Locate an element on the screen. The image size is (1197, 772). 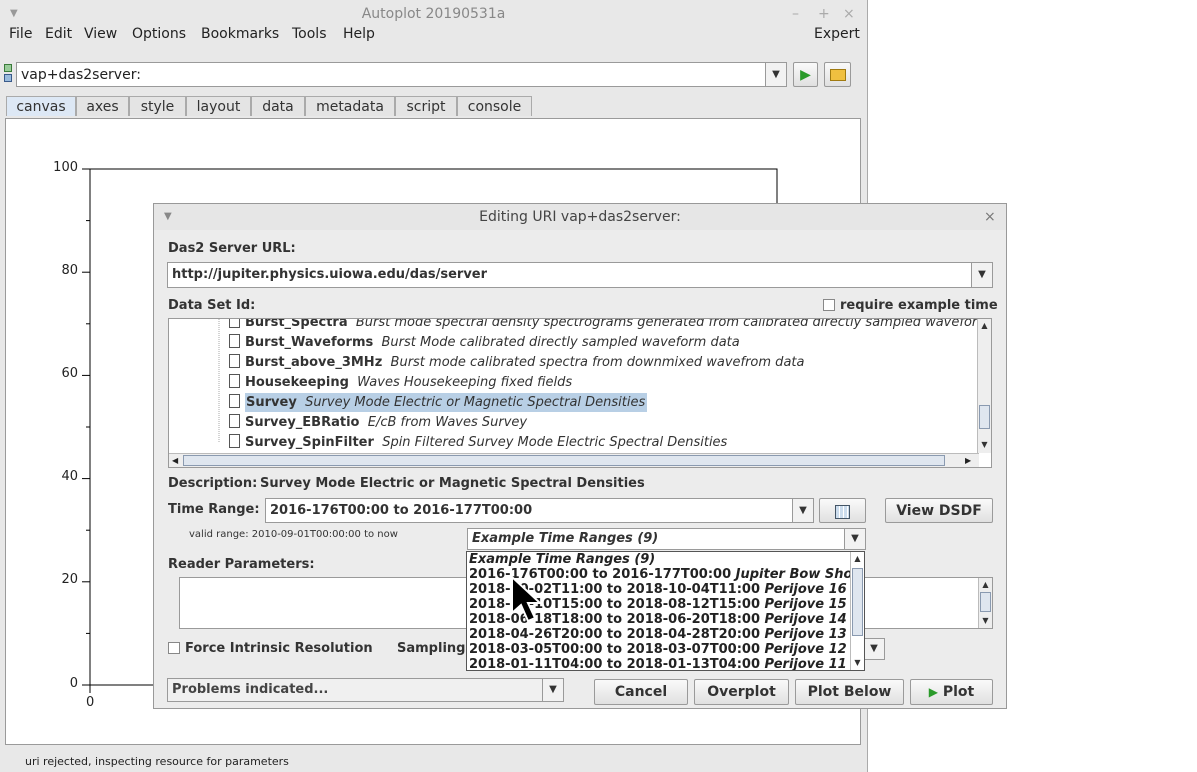
open-folder-button is located at coordinates (837, 74).